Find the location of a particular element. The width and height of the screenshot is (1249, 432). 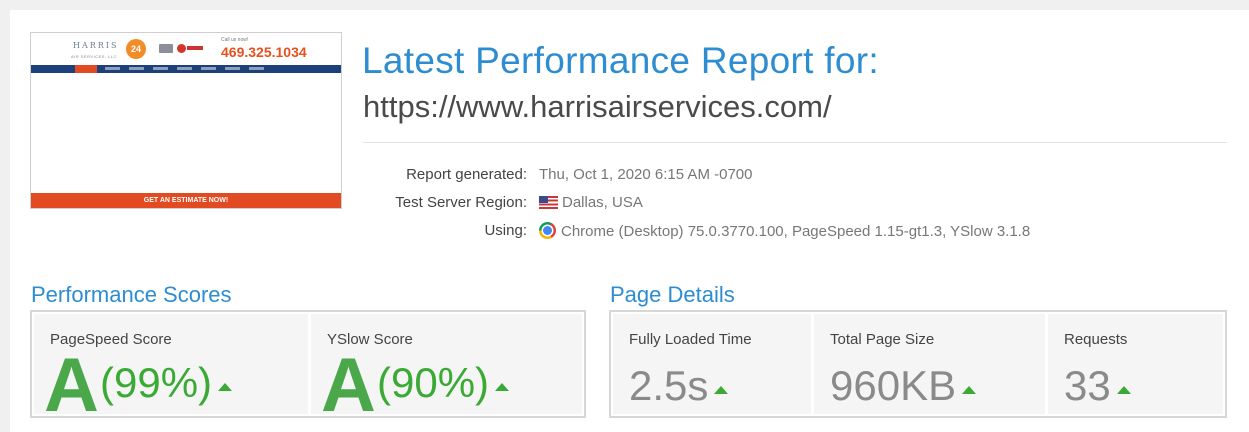

pagespeed-percent: (99%) is located at coordinates (166, 383).